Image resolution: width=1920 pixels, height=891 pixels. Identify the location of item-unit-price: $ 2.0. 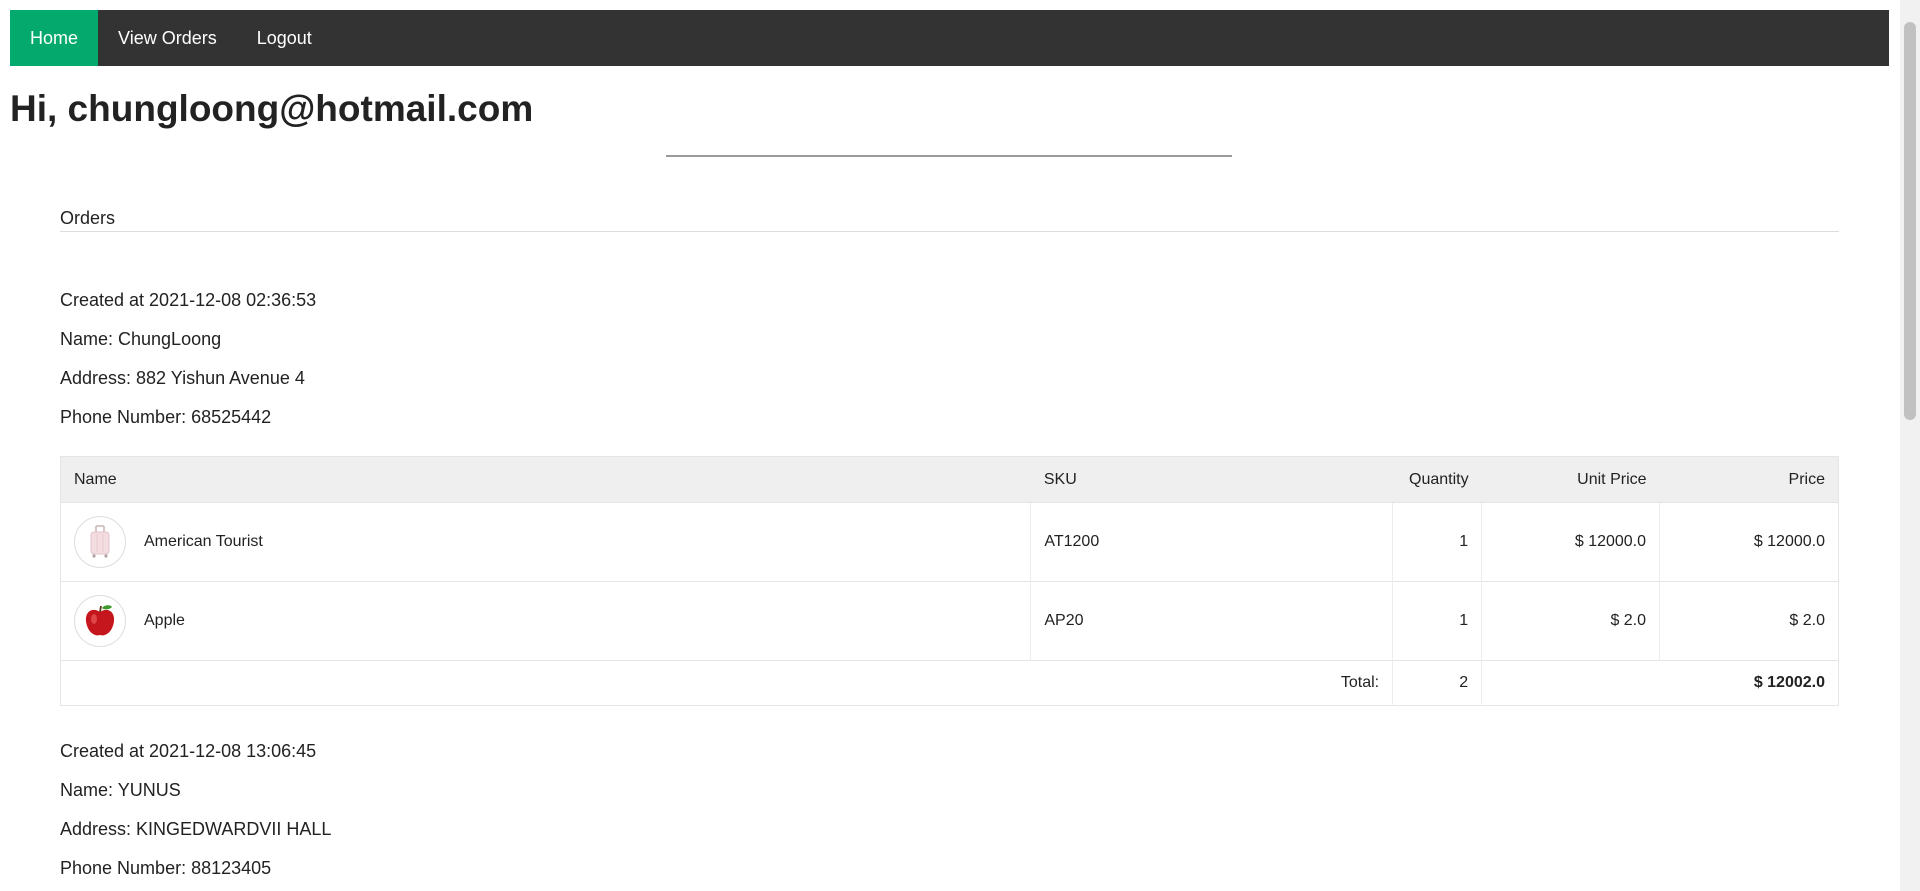
(1570, 621).